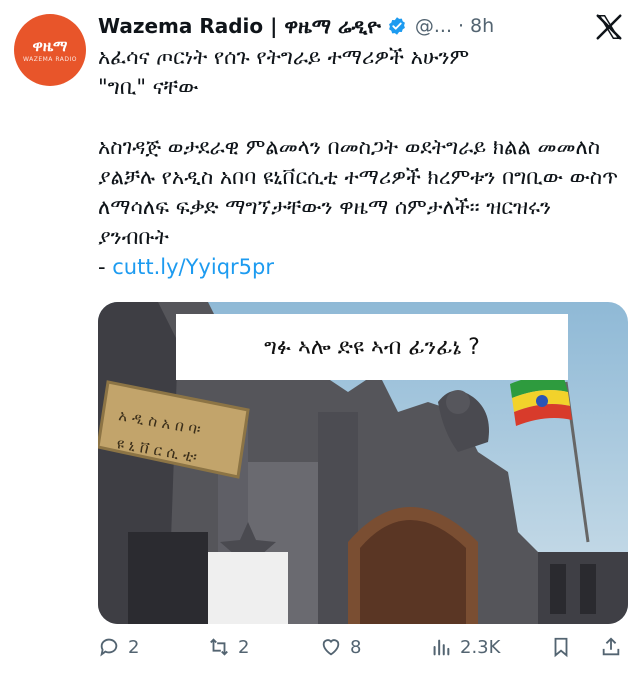  I want to click on avatar-subtitle: WAZEMA RADIO, so click(50, 59).